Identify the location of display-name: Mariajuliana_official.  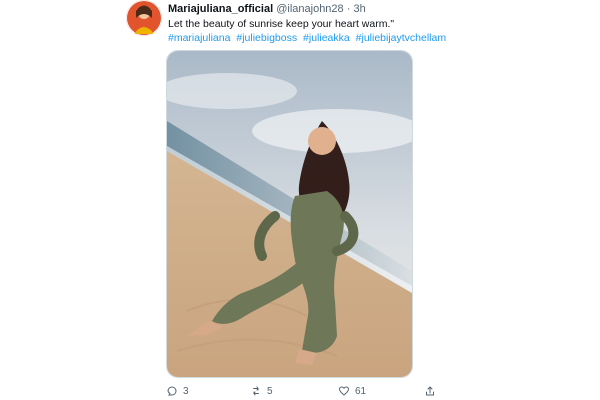
(220, 9).